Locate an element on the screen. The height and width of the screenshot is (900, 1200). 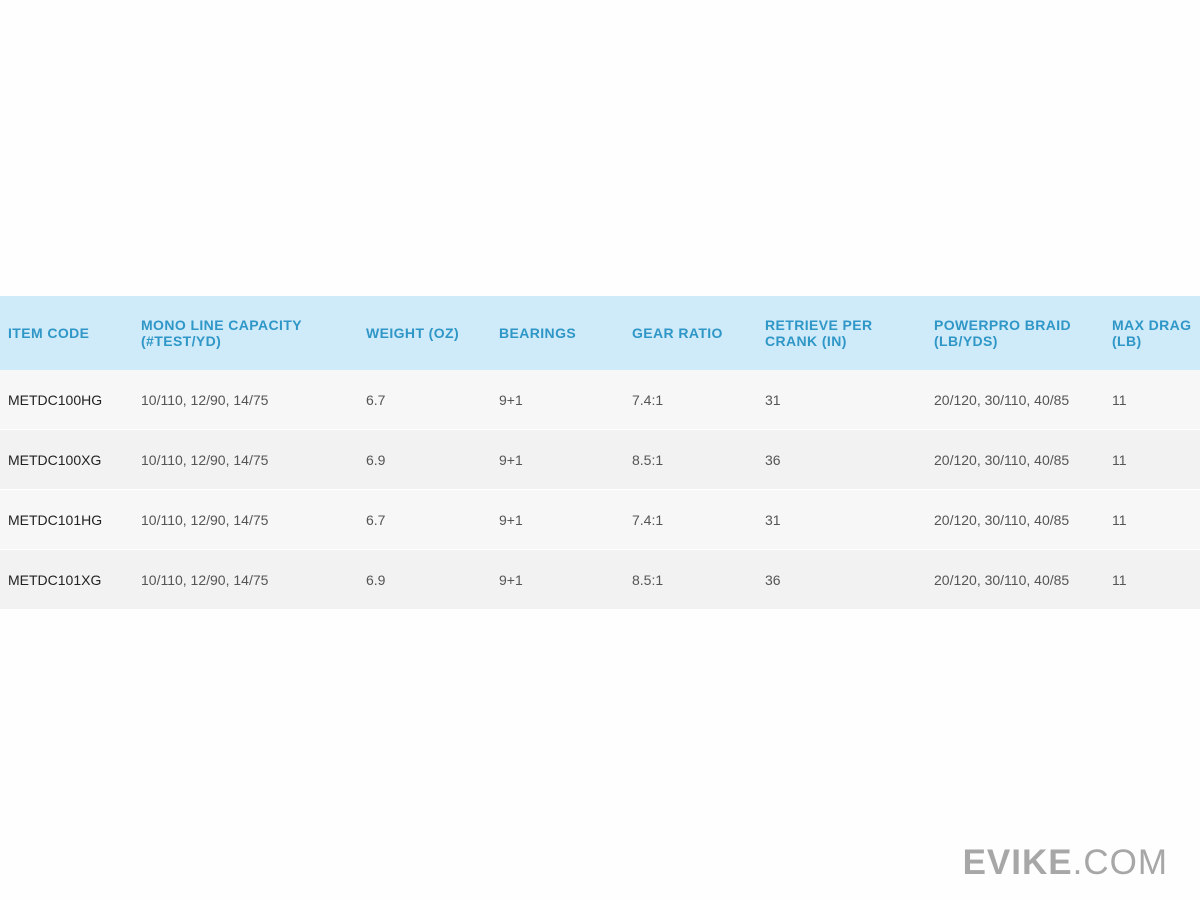
header-item-code: ITEM CODE is located at coordinates (66, 333).